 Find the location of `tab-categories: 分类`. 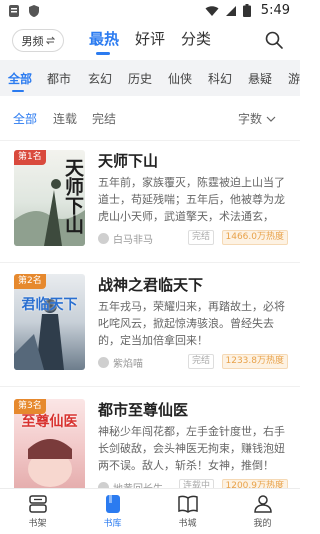

tab-categories: 分类 is located at coordinates (196, 38).